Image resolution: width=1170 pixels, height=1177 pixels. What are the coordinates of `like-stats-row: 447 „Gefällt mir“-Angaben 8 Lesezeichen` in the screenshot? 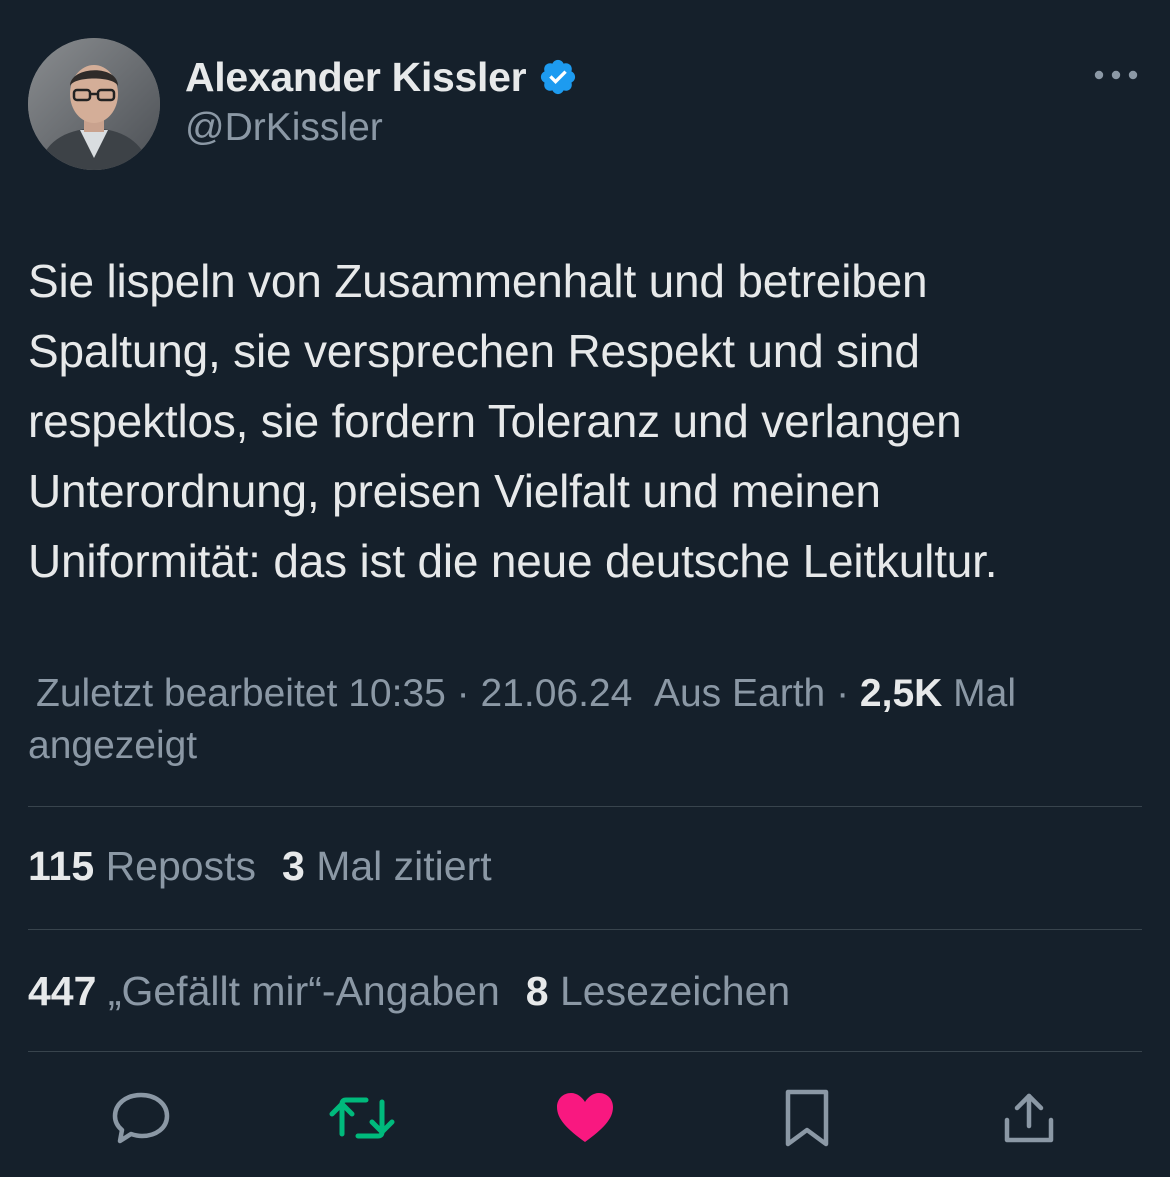 It's located at (409, 991).